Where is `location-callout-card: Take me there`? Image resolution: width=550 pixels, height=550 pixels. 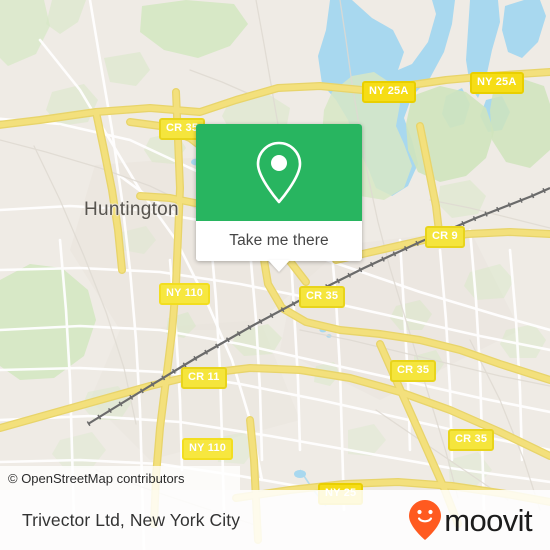
location-callout-card: Take me there is located at coordinates (279, 198).